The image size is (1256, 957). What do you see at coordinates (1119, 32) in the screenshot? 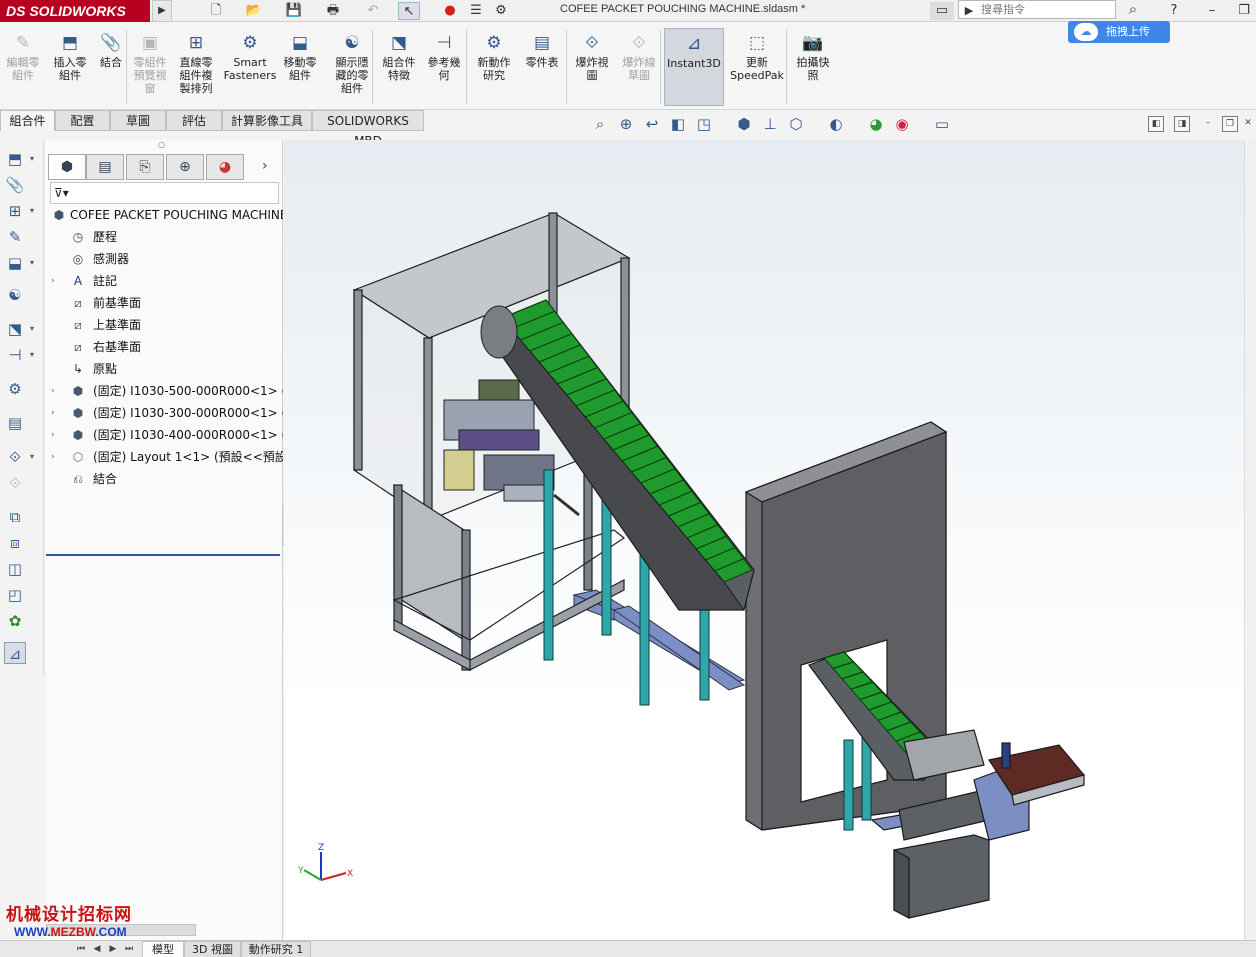
I see `upload-button: ☁ 拖拽上传` at bounding box center [1119, 32].